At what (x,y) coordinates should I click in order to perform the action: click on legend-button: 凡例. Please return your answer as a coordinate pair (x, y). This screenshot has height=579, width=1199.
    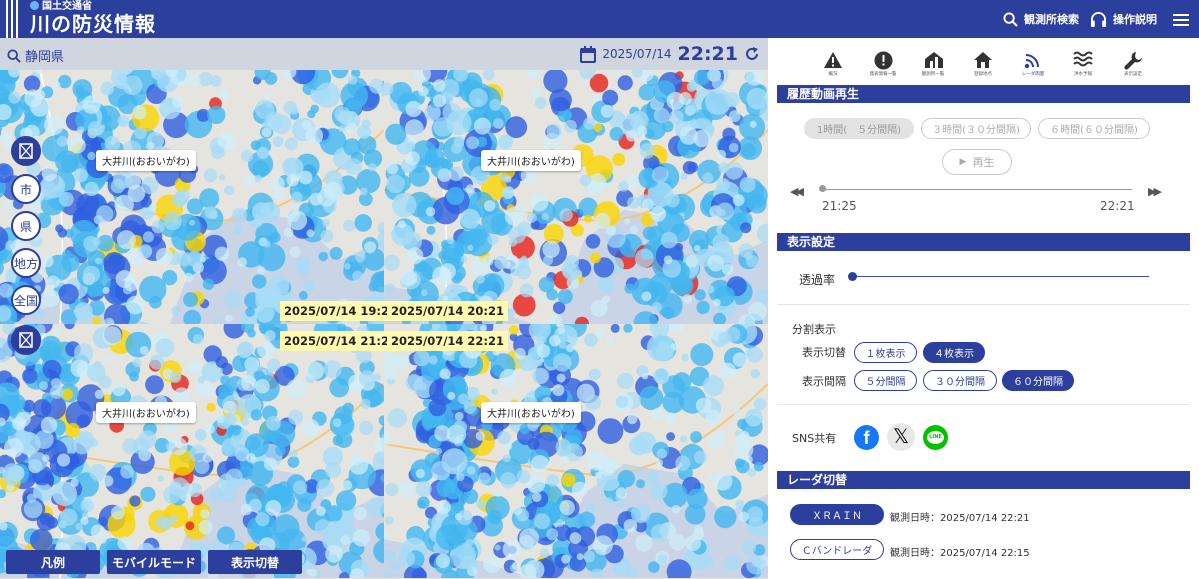
    Looking at the image, I should click on (53, 562).